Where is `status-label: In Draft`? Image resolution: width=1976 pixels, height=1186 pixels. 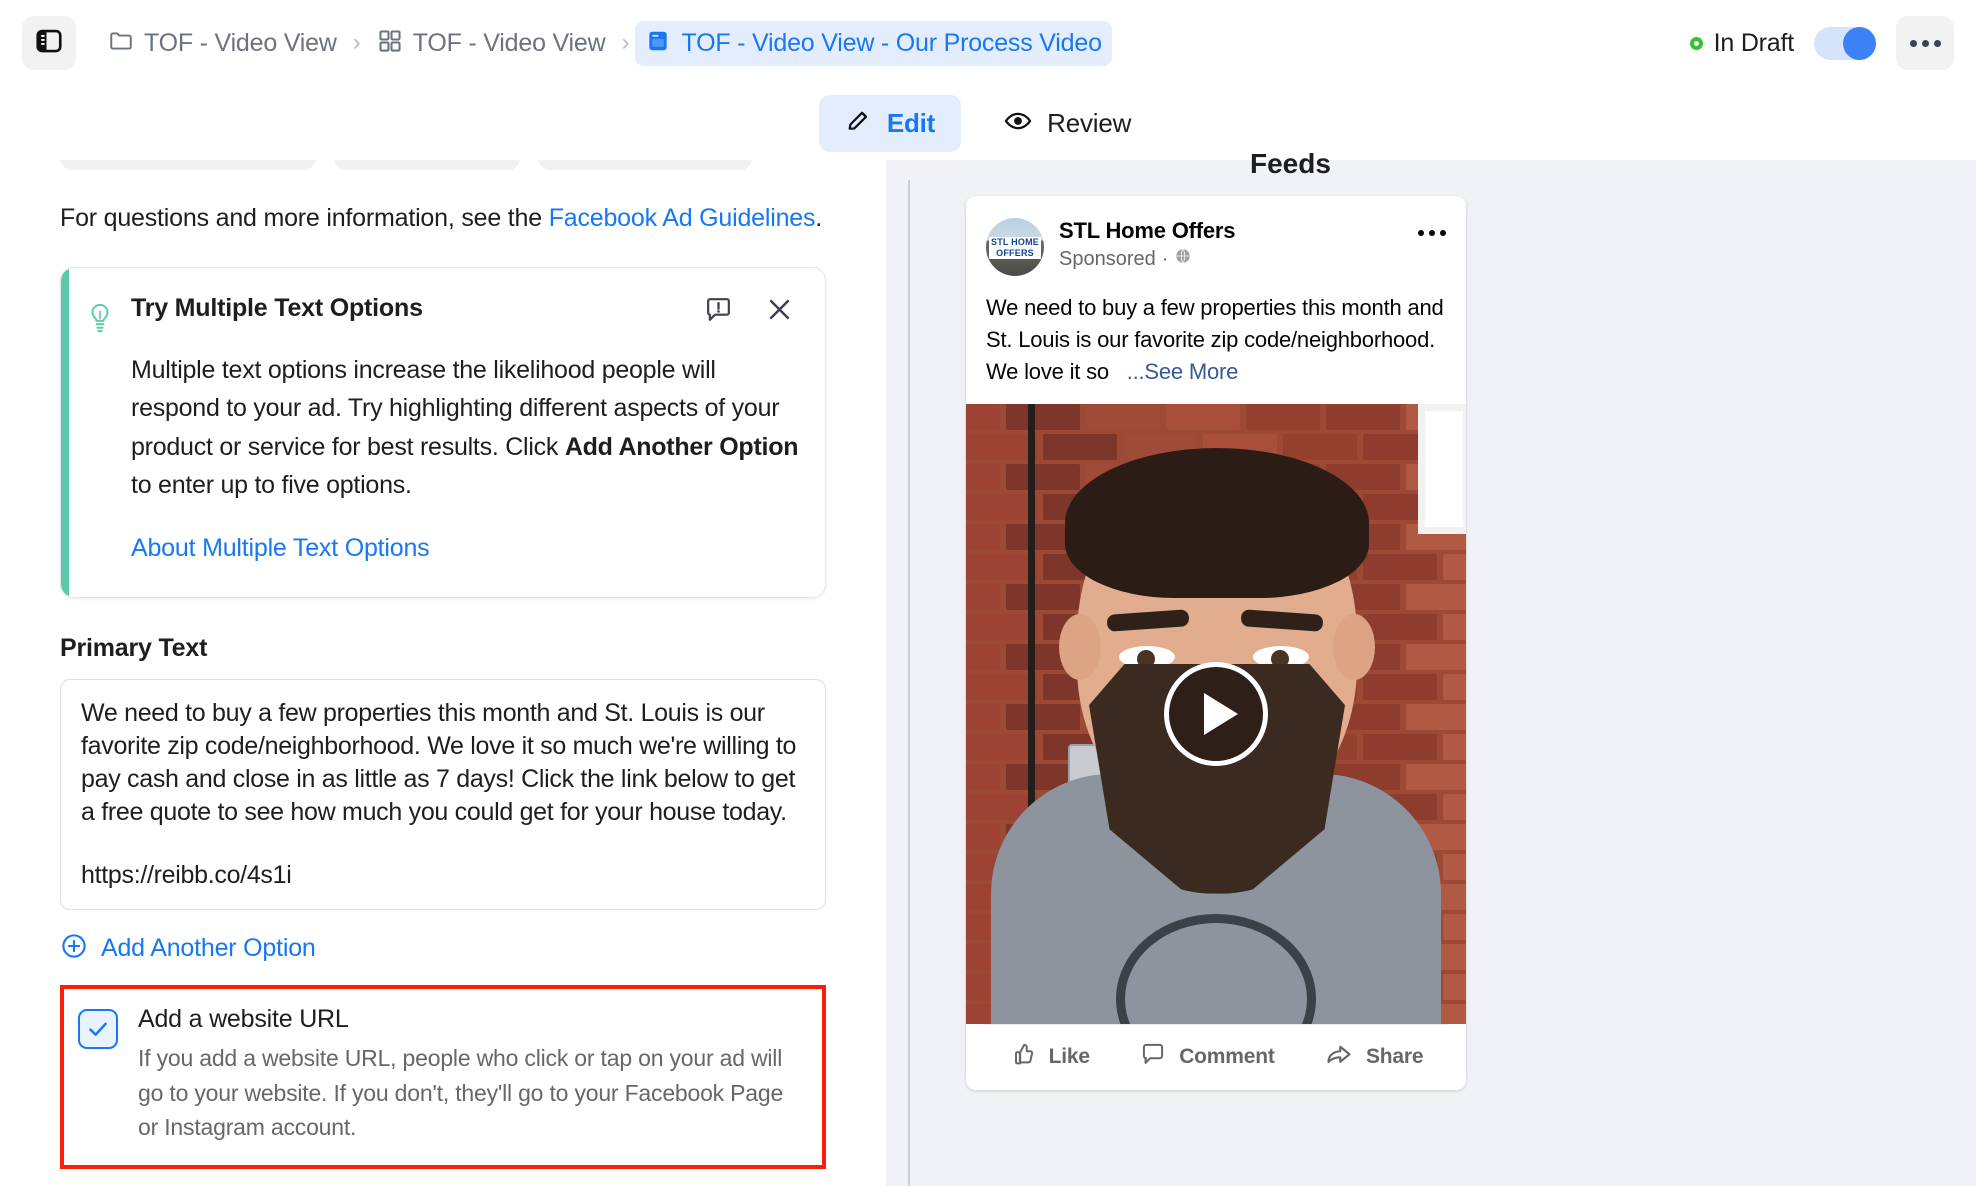
status-label: In Draft is located at coordinates (1754, 42).